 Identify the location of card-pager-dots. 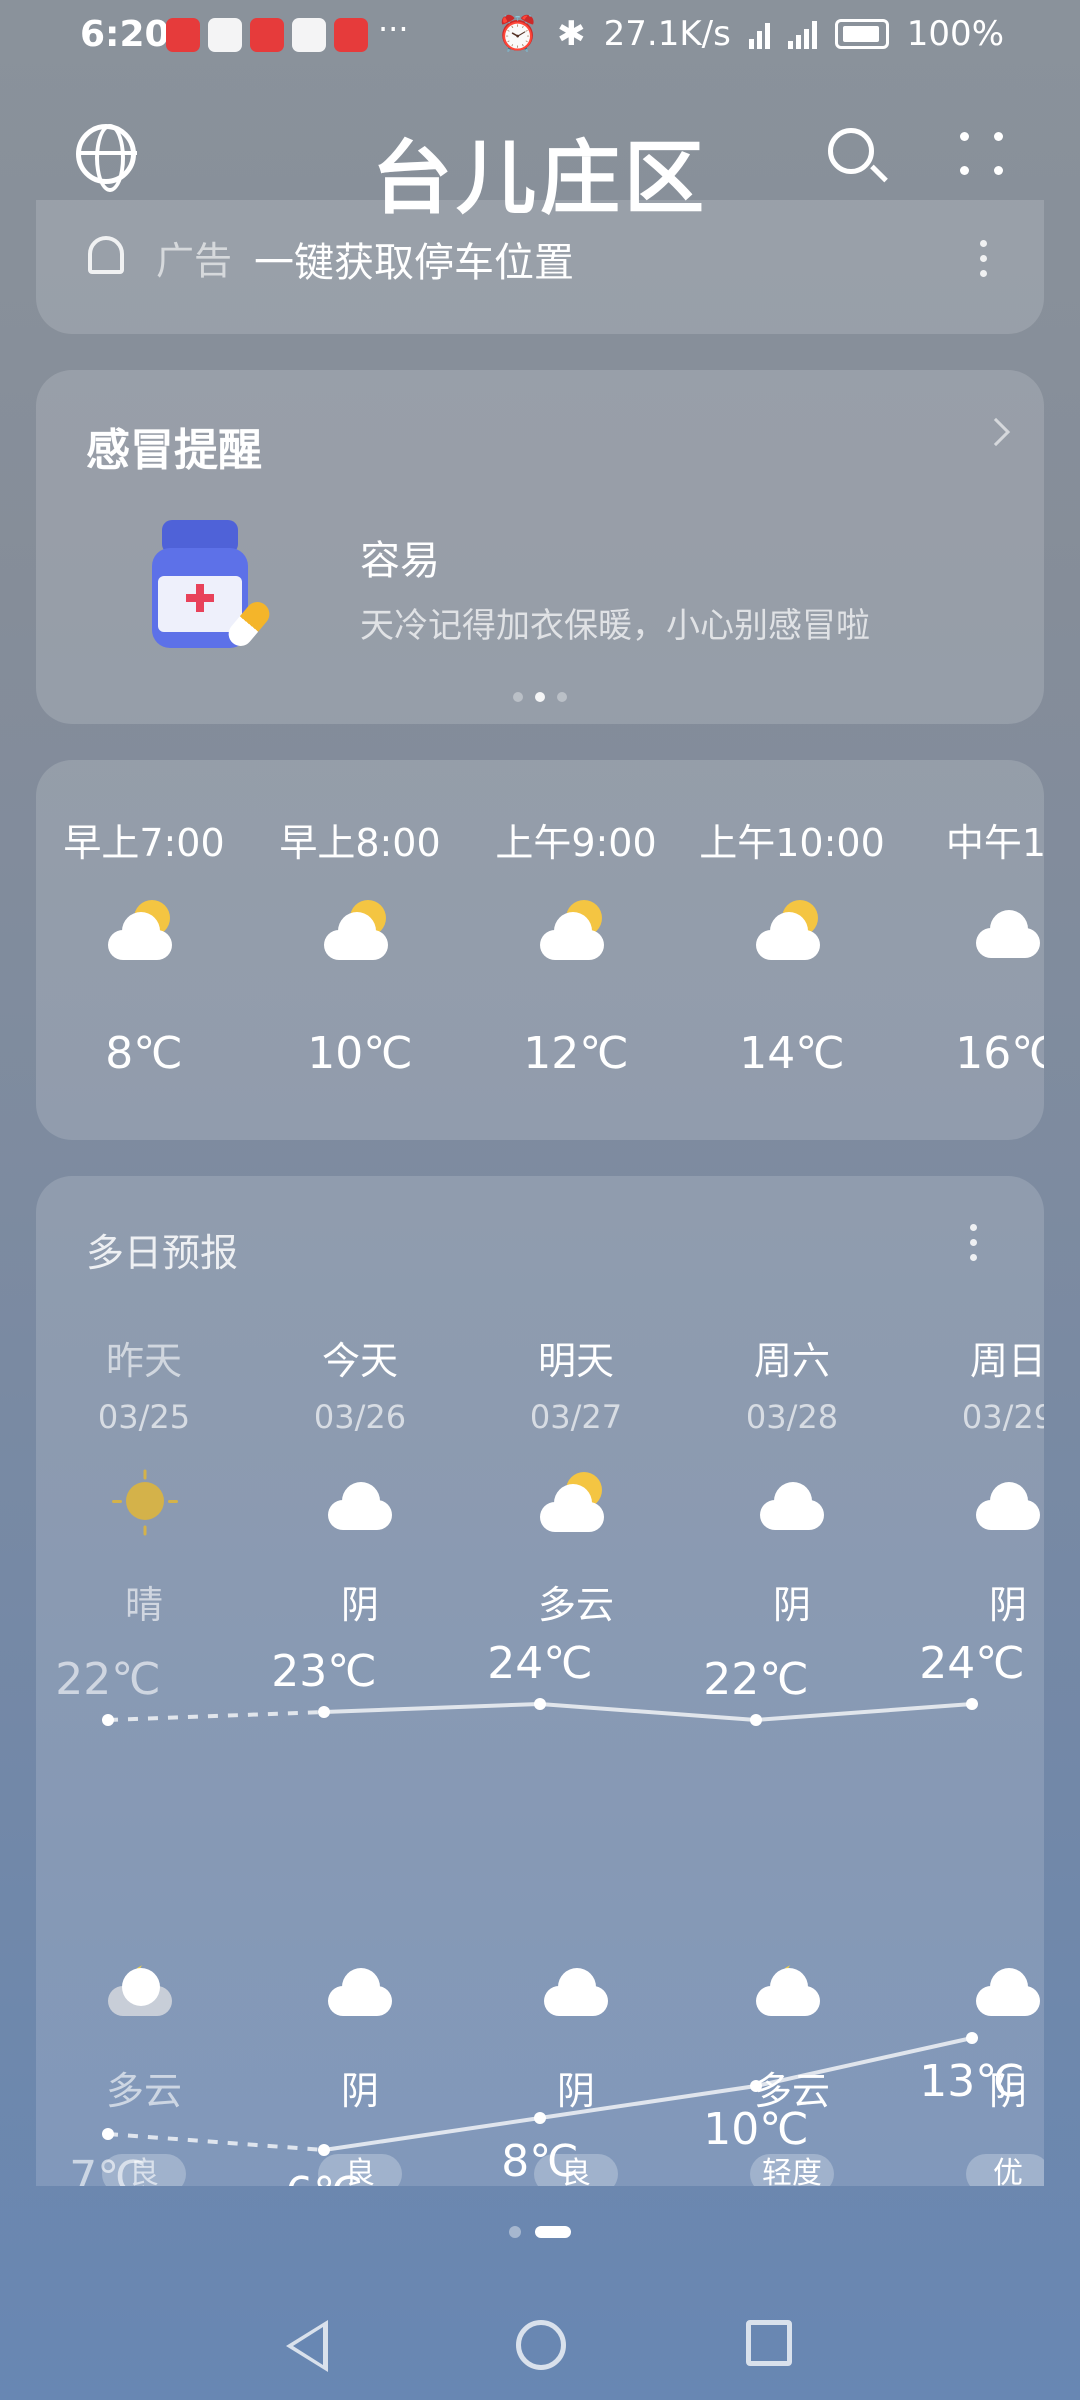
(540, 697).